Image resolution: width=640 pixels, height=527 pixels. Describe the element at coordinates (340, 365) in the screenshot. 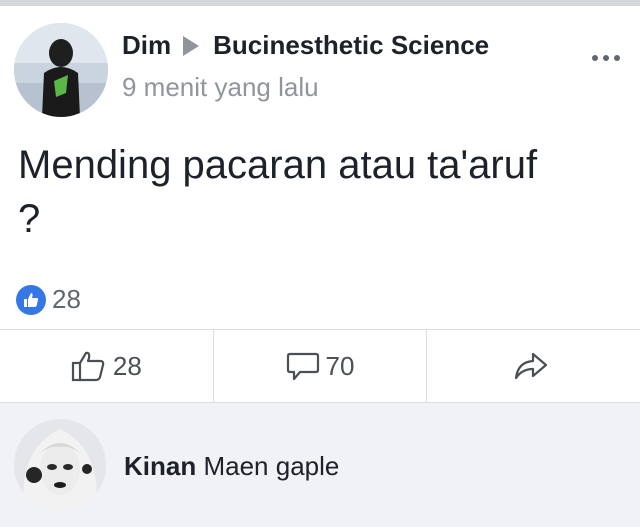

I see `comment-count: 70` at that location.